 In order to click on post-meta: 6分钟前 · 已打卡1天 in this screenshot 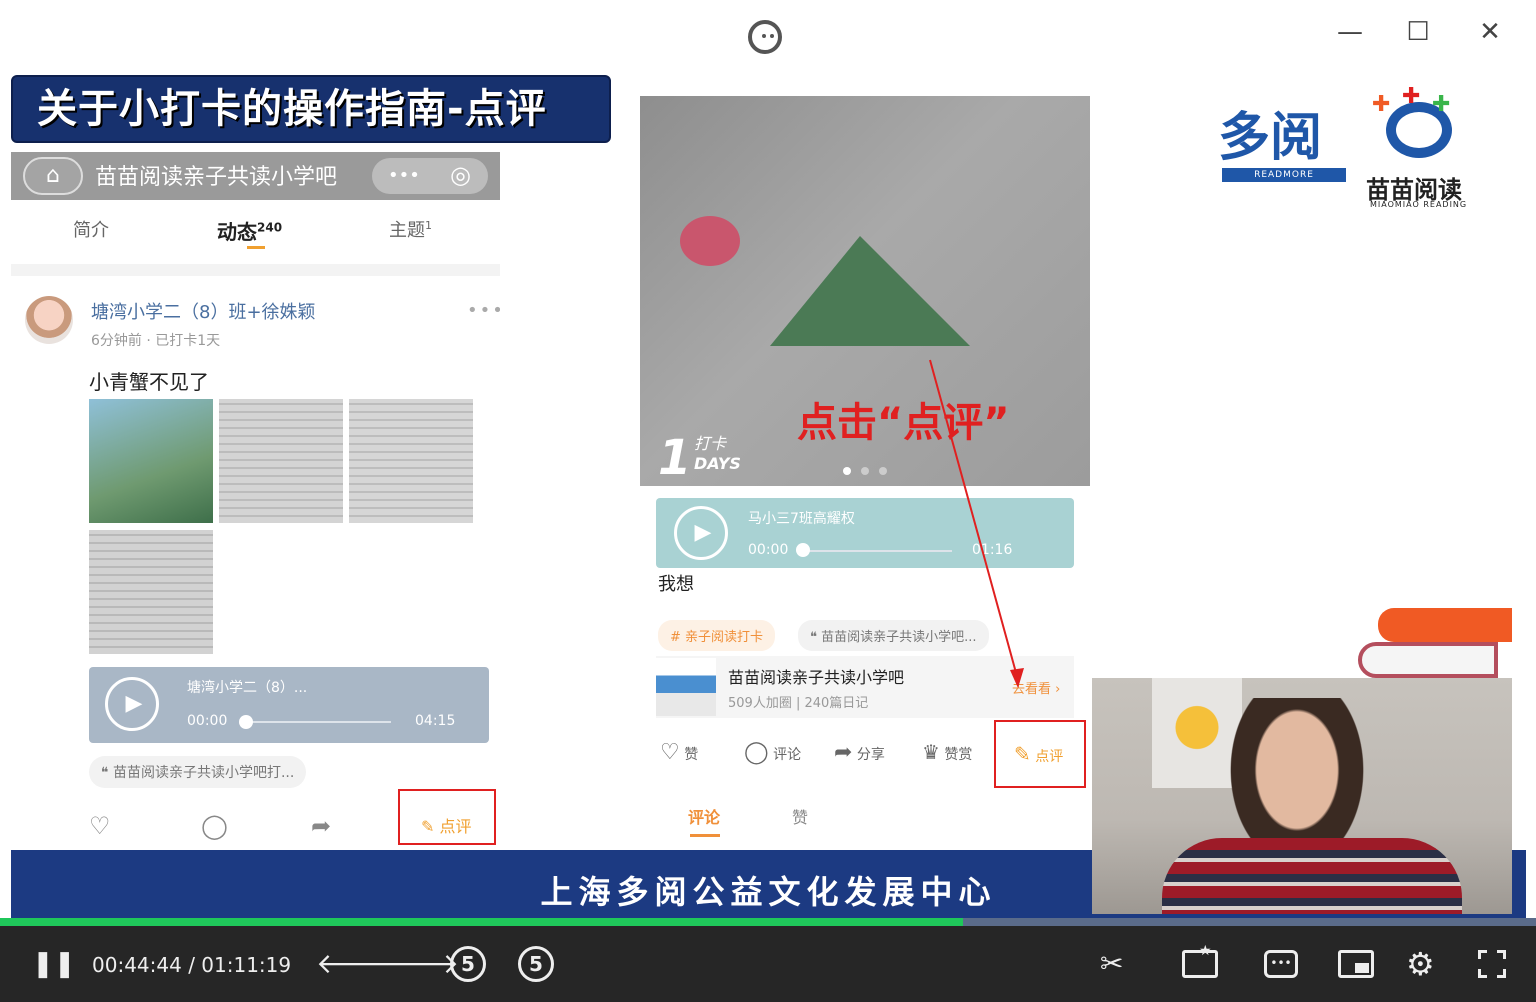, I will do `click(156, 341)`.